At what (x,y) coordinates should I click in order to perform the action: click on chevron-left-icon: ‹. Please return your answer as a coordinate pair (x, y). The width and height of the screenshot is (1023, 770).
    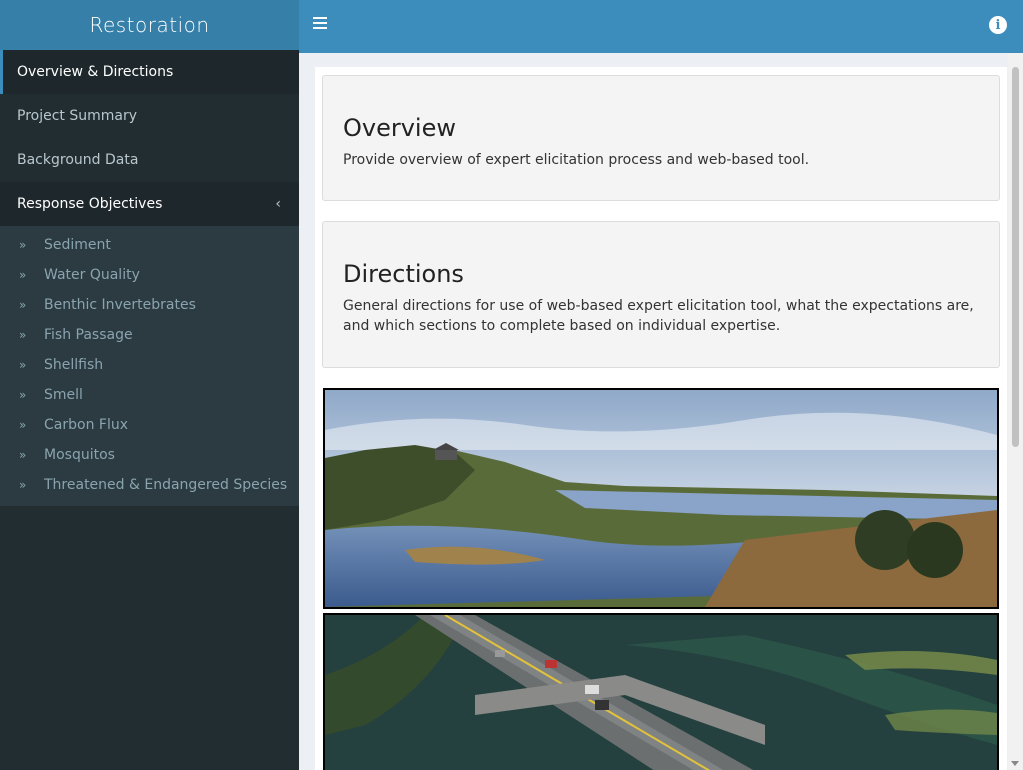
    Looking at the image, I should click on (278, 204).